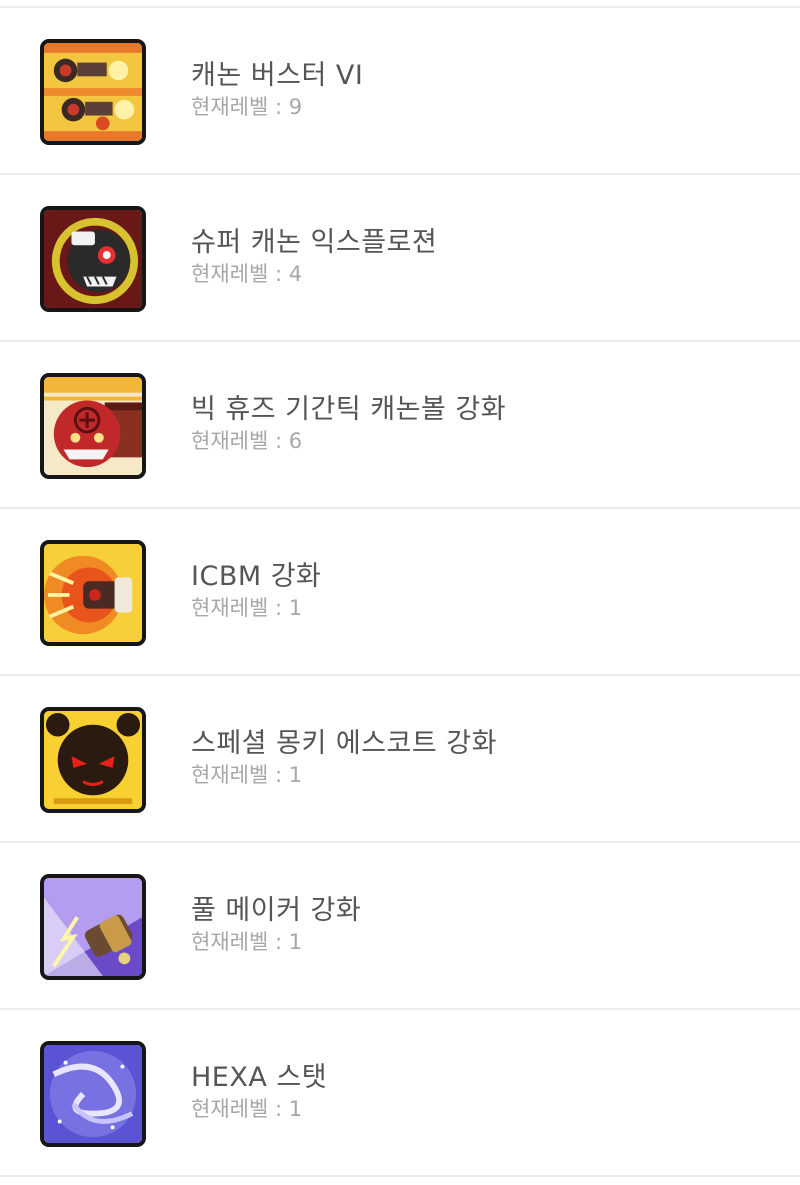  I want to click on skill-text-group: 캐논 버스터 VI 현재레벨 : 9, so click(277, 90).